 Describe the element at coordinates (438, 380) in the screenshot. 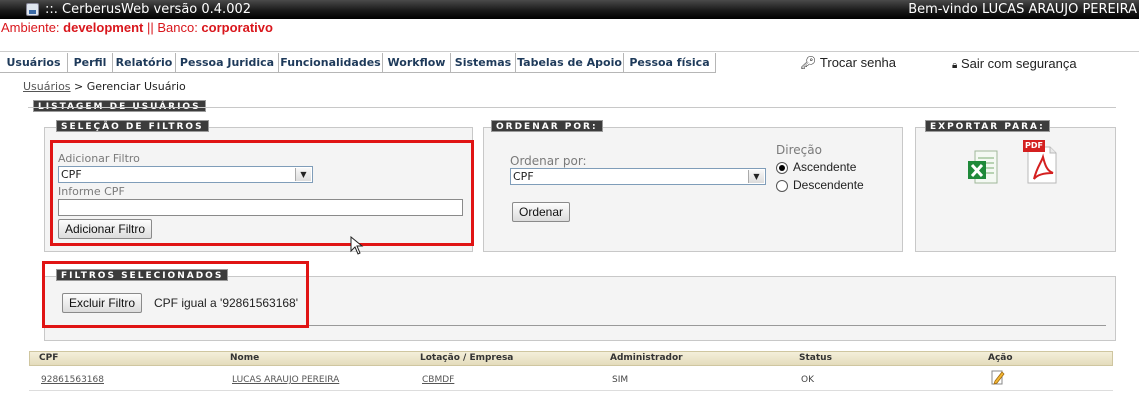

I see `row-lotacao-link: CBMDF` at that location.